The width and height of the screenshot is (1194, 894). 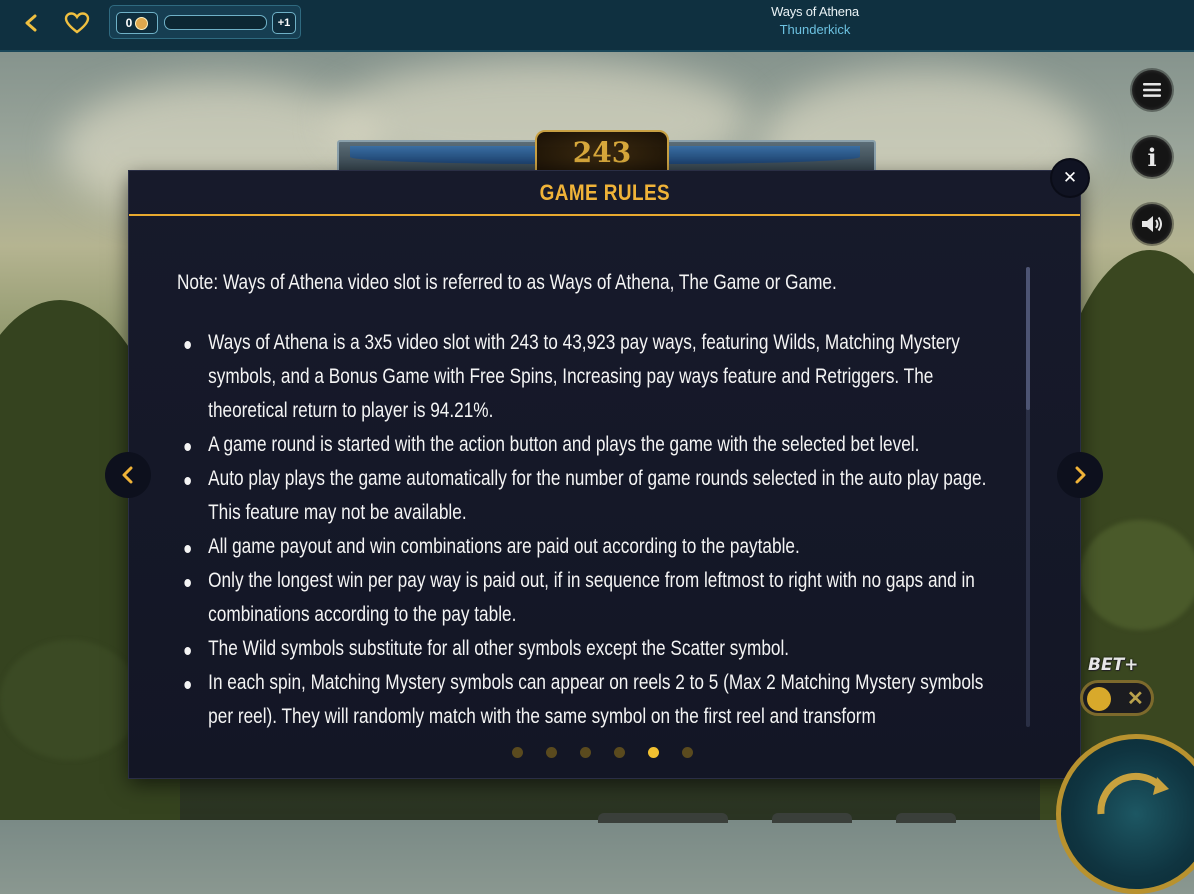 What do you see at coordinates (1028, 338) in the screenshot?
I see `scrollbar-thumb` at bounding box center [1028, 338].